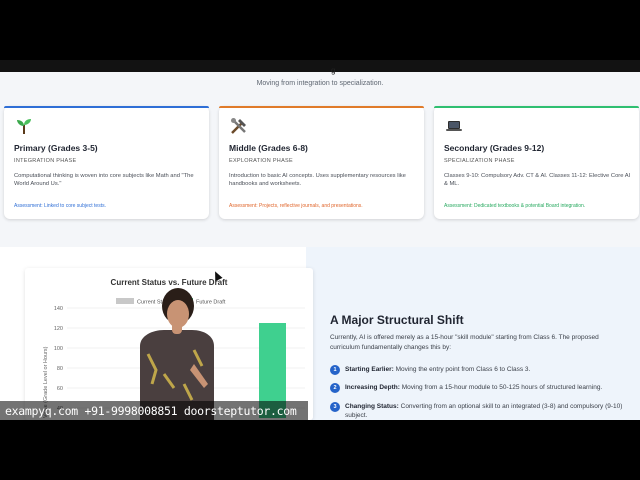  I want to click on step-head: Increasing Depth:, so click(372, 387).